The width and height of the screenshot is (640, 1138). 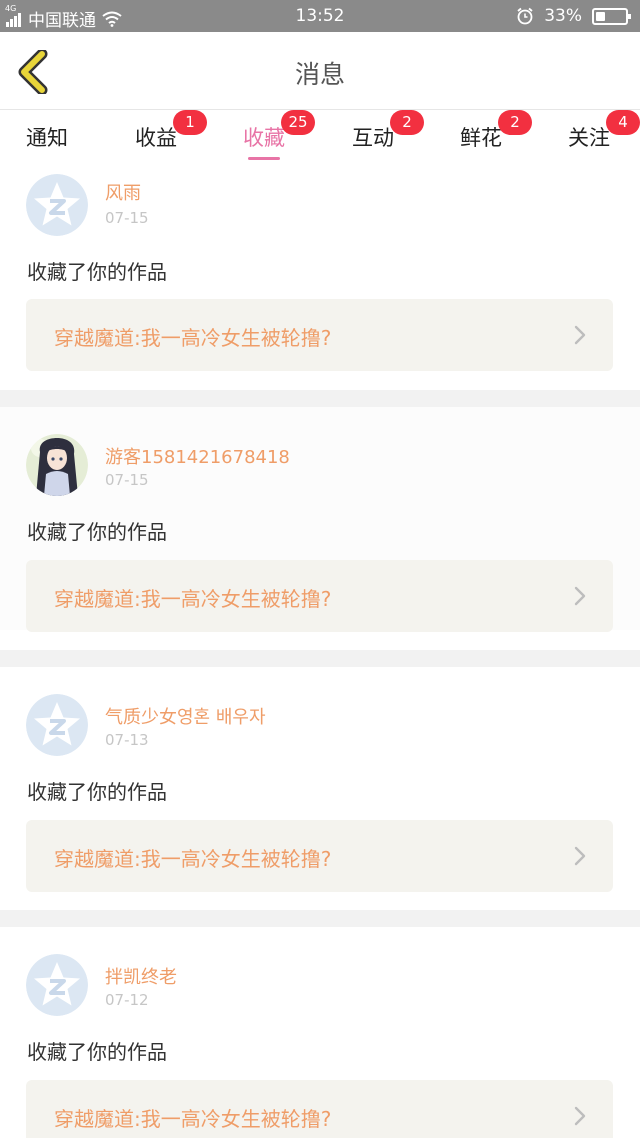 What do you see at coordinates (481, 138) in the screenshot?
I see `tab-label: 鲜花` at bounding box center [481, 138].